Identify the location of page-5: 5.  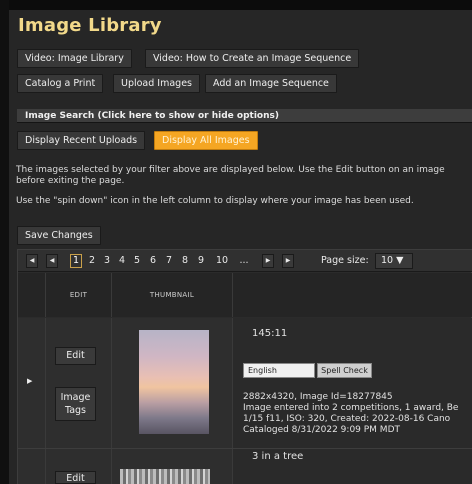
(137, 261).